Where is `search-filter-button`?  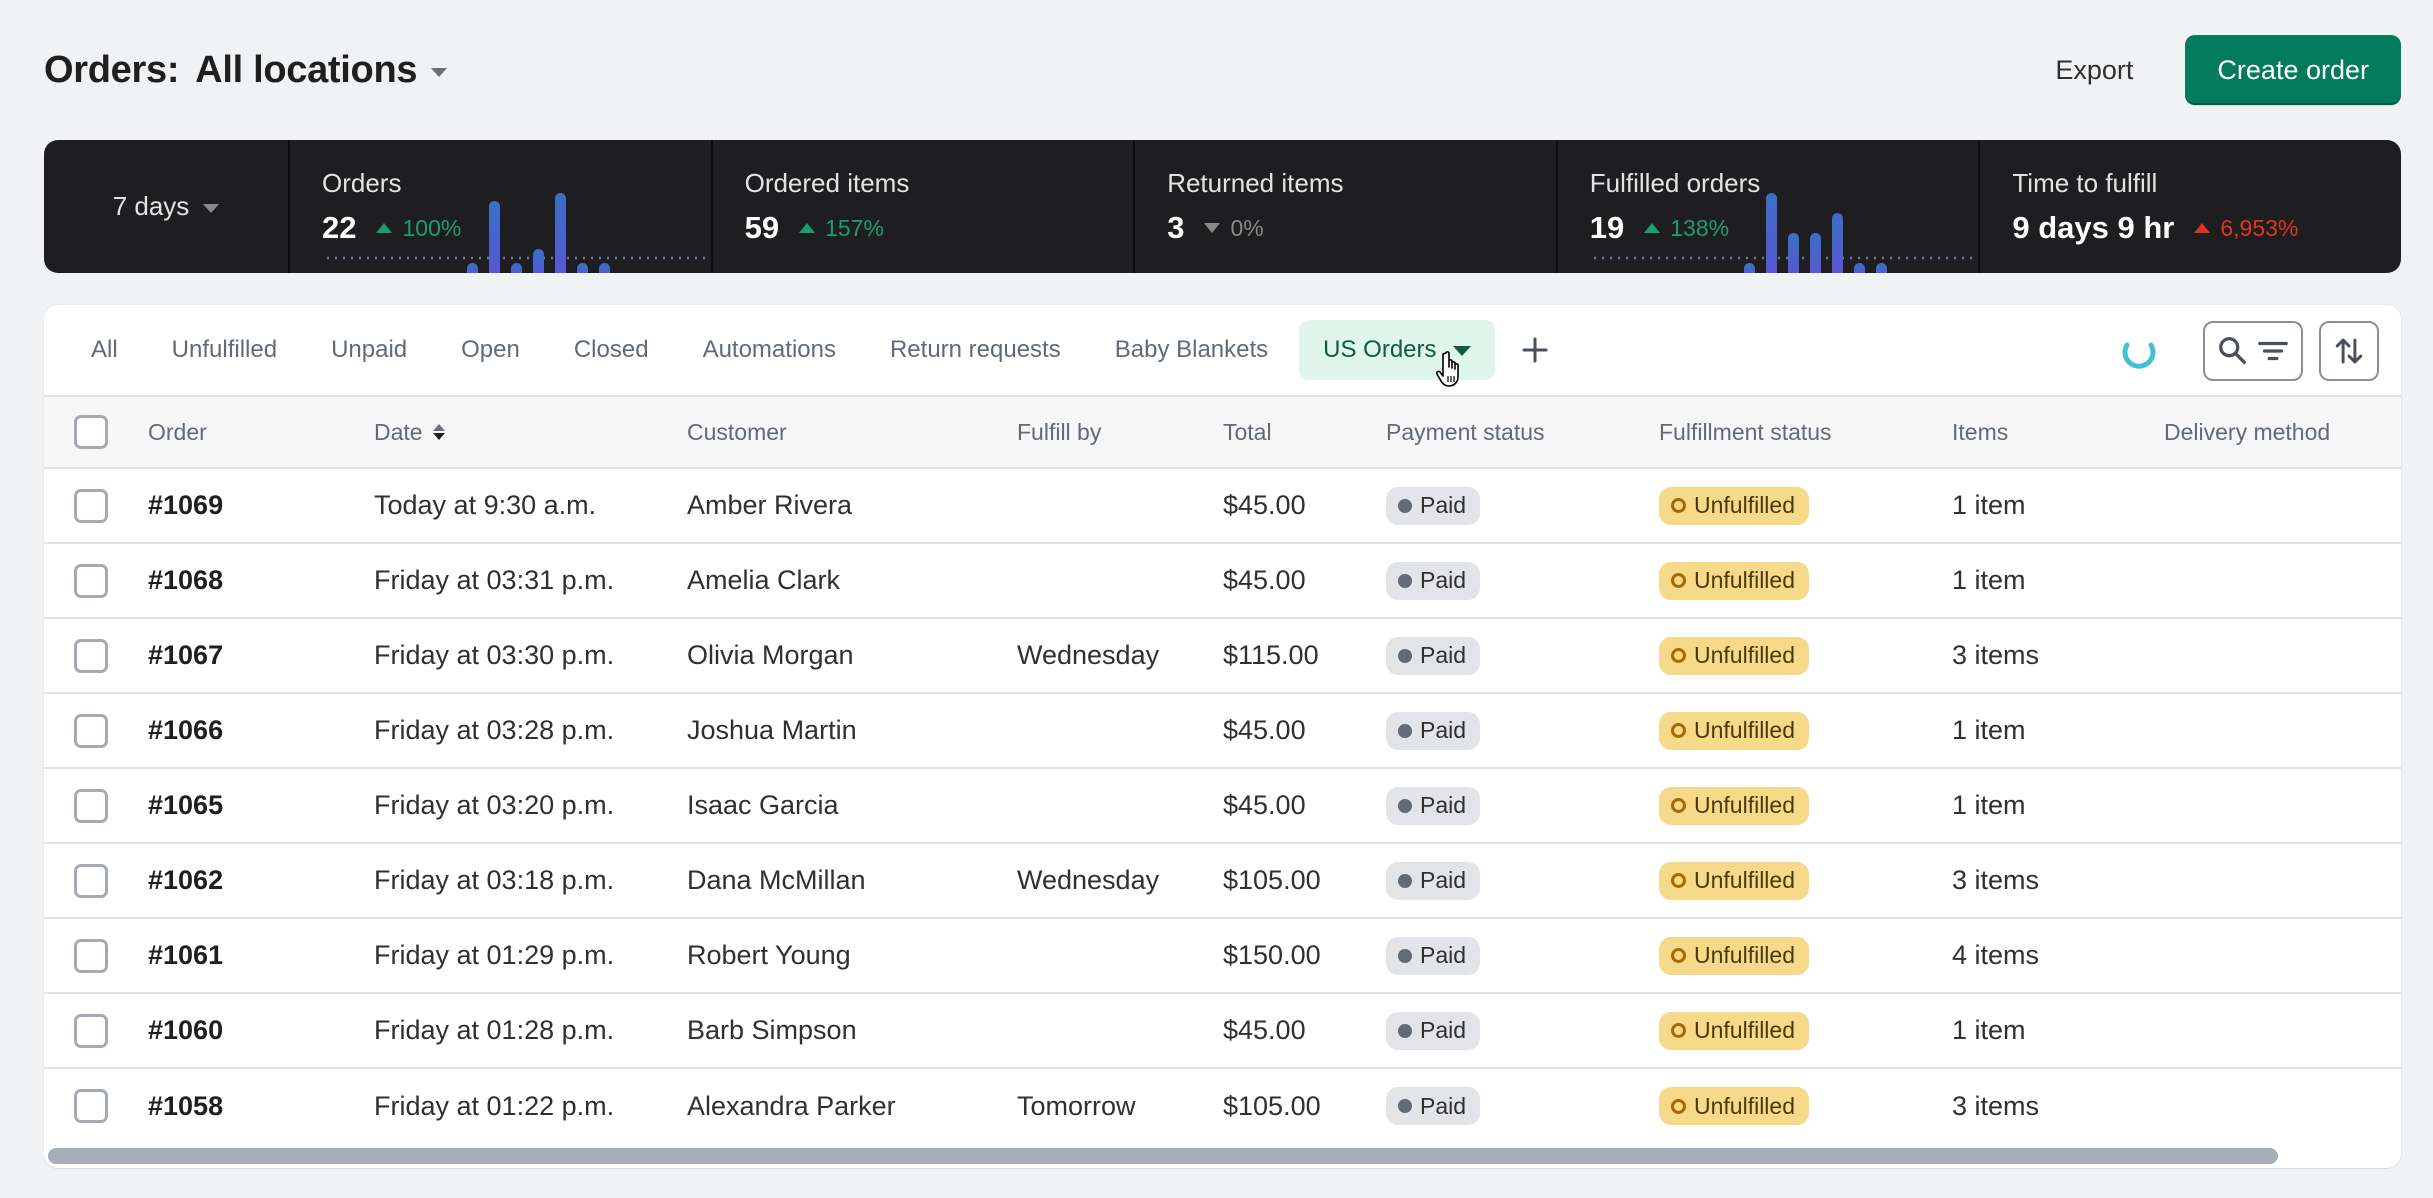
search-filter-button is located at coordinates (2253, 351).